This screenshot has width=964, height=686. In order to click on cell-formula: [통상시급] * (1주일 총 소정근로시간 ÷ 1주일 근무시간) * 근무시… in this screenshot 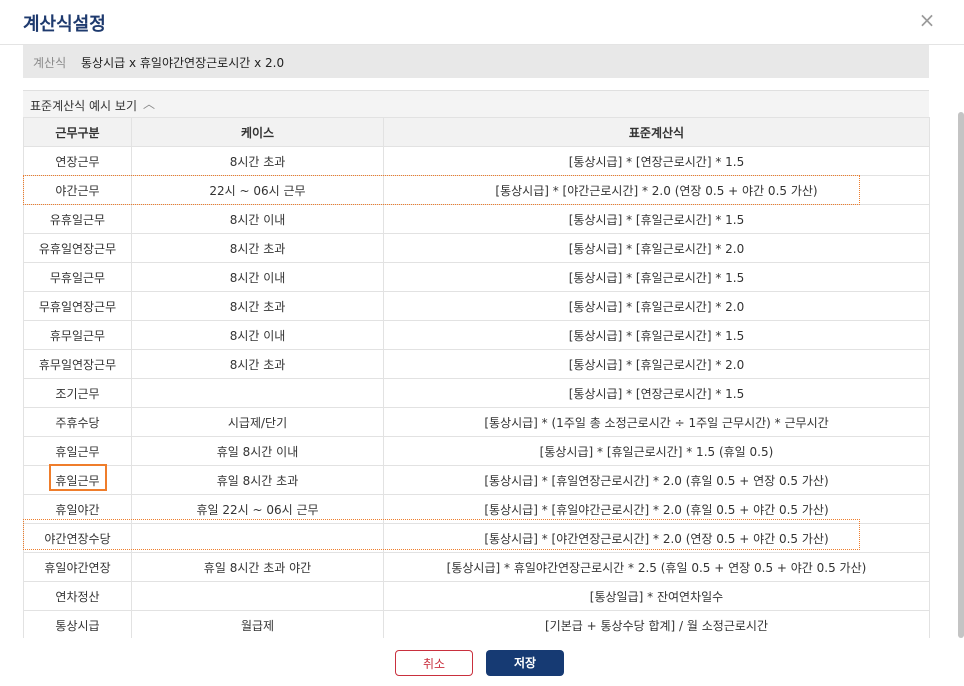, I will do `click(656, 422)`.